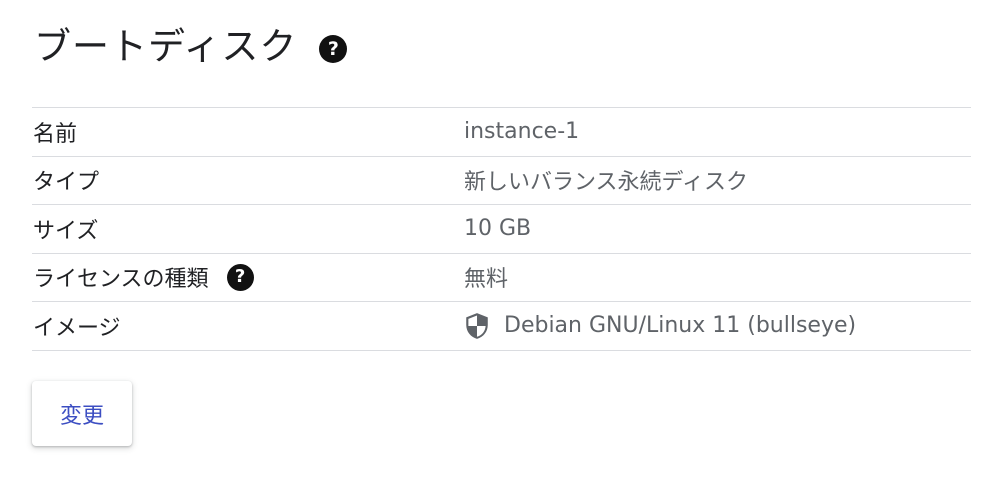  I want to click on row-value: 新しいバランス永続ディスク, so click(606, 183).